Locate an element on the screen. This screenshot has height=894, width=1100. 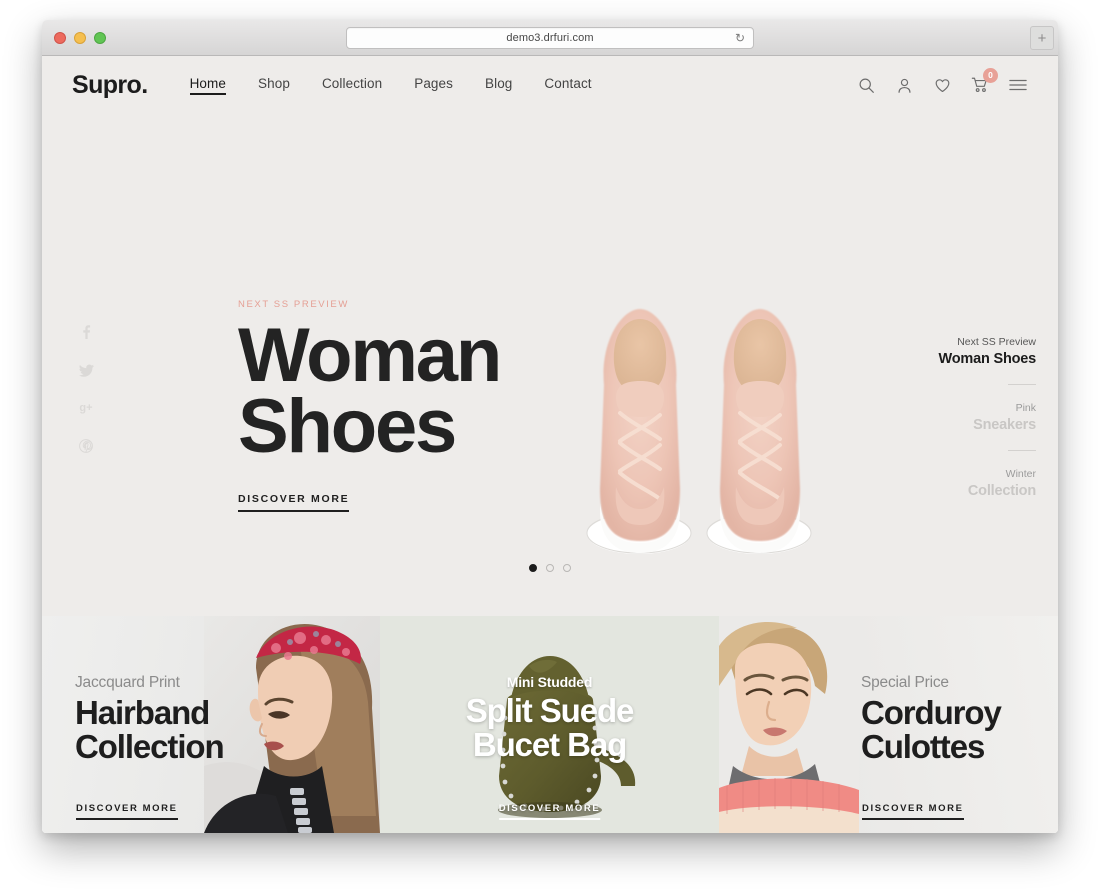
card-subtitle: Mini Studded is located at coordinates (549, 682).